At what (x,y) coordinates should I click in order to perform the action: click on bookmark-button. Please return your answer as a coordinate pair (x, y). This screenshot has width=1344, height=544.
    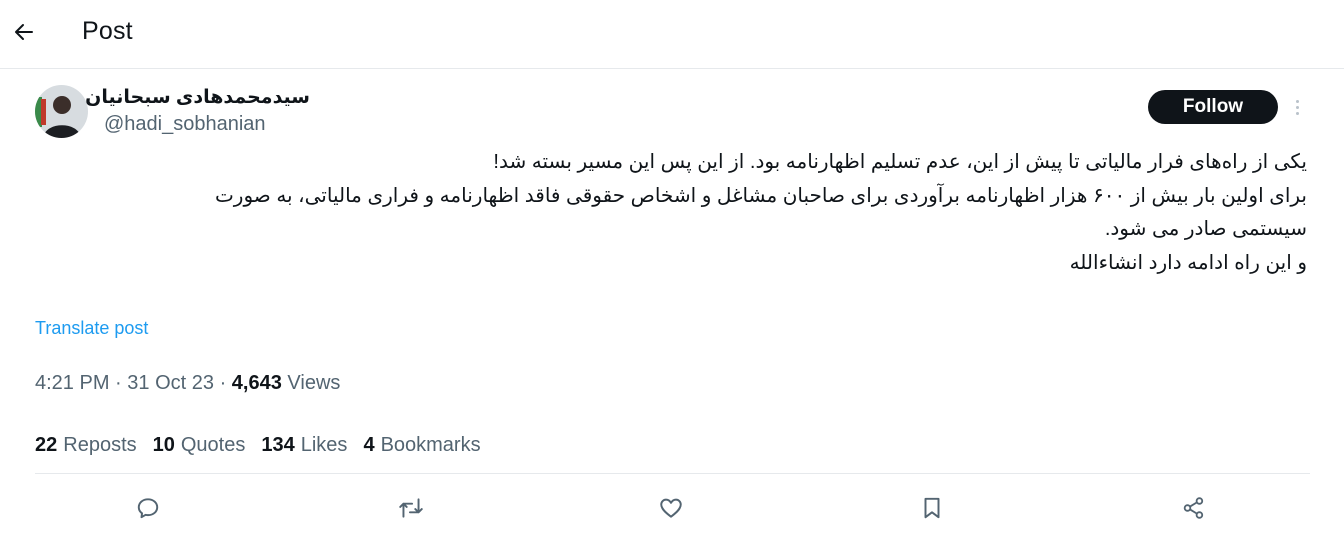
    Looking at the image, I should click on (932, 508).